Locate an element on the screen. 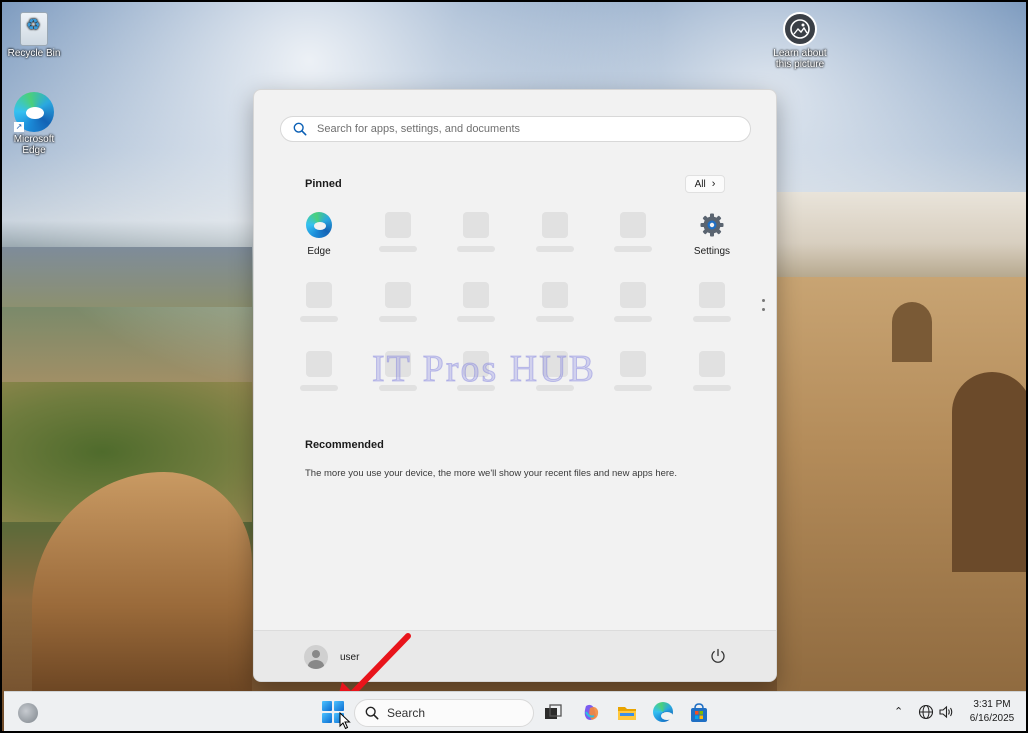 The image size is (1028, 733). wallpaper-bridge-arch is located at coordinates (989, 472).